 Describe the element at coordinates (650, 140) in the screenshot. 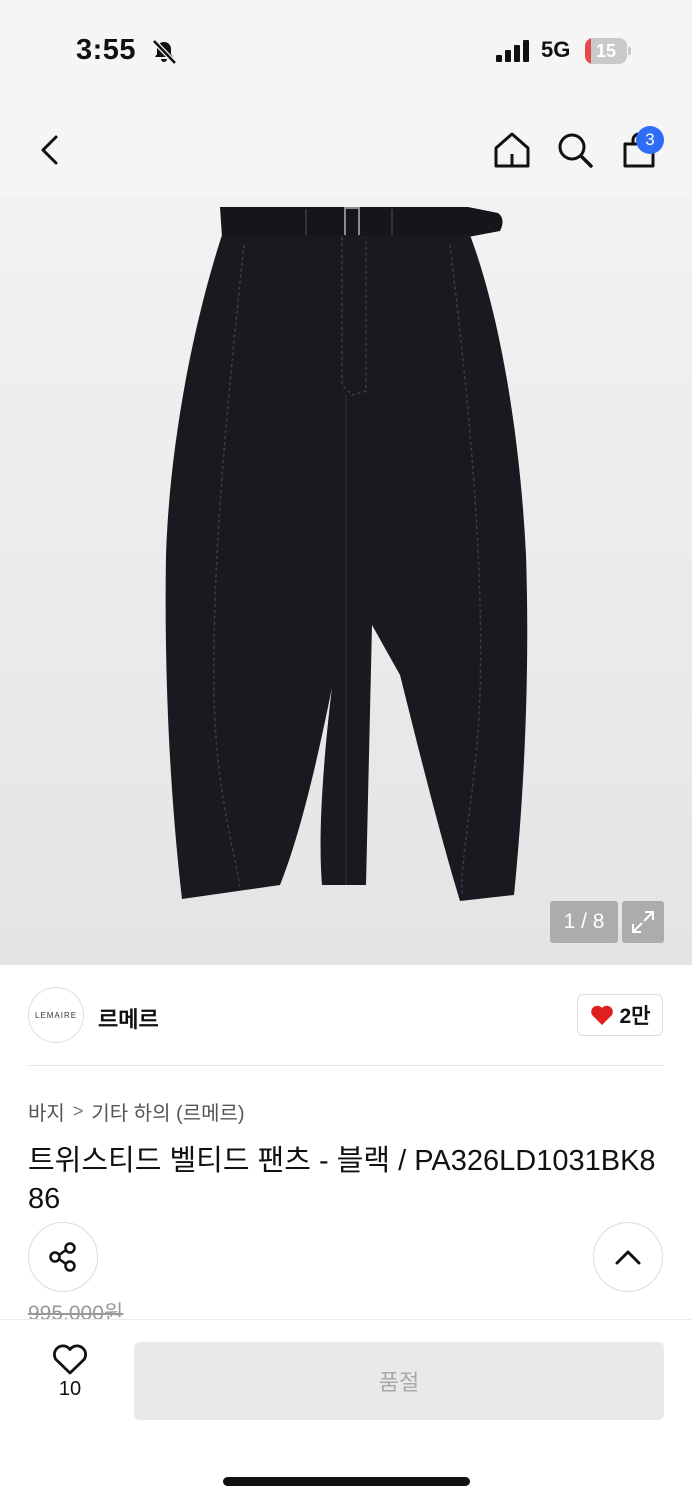

I see `cart-count-badge: 3` at that location.